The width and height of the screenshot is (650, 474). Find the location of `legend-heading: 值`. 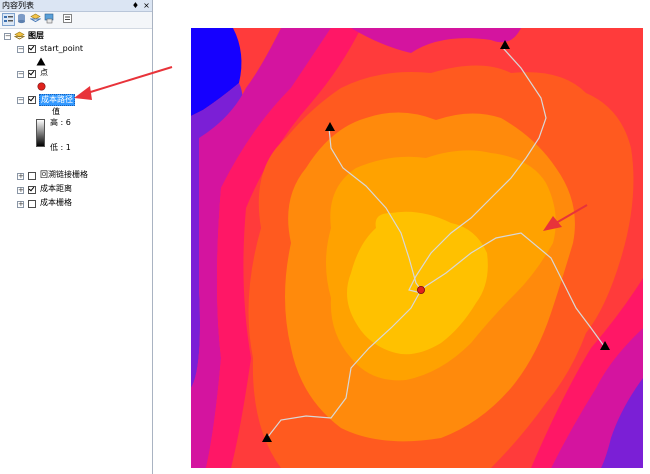

legend-heading: 值 is located at coordinates (56, 111).